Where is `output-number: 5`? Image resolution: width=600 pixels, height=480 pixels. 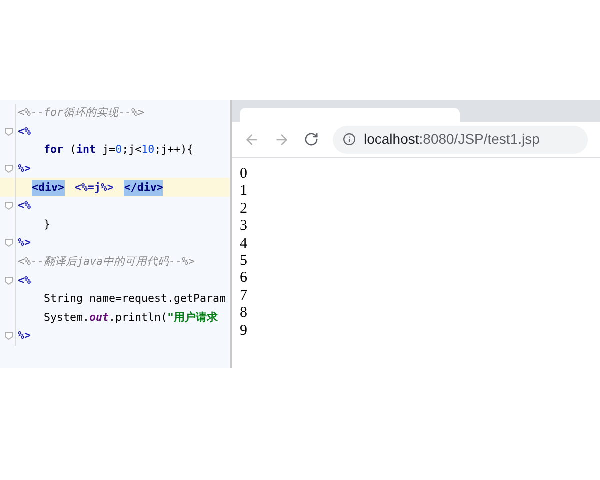
output-number: 5 is located at coordinates (244, 261).